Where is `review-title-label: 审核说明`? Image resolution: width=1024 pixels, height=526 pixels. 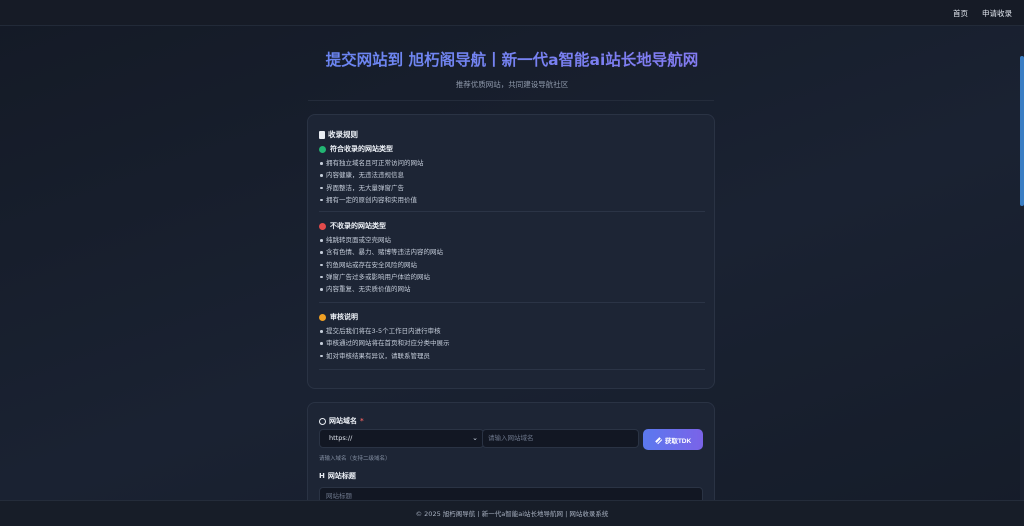 review-title-label: 审核说明 is located at coordinates (344, 317).